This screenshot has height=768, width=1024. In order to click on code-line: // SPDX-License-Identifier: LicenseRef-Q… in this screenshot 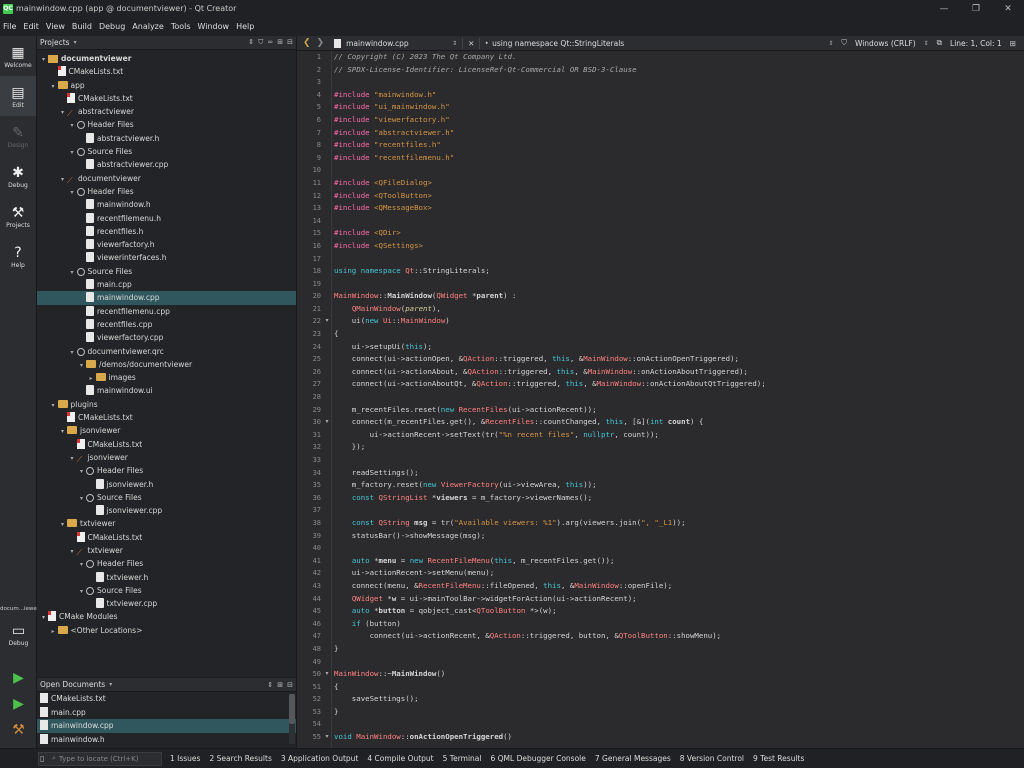, I will do `click(678, 70)`.